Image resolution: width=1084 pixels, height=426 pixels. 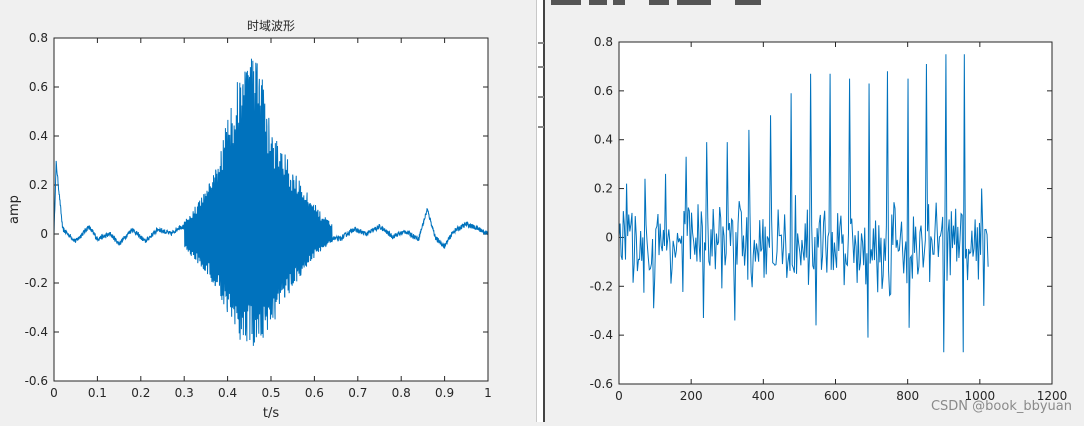 What do you see at coordinates (14, 209) in the screenshot?
I see `left-y-axis-label: amp` at bounding box center [14, 209].